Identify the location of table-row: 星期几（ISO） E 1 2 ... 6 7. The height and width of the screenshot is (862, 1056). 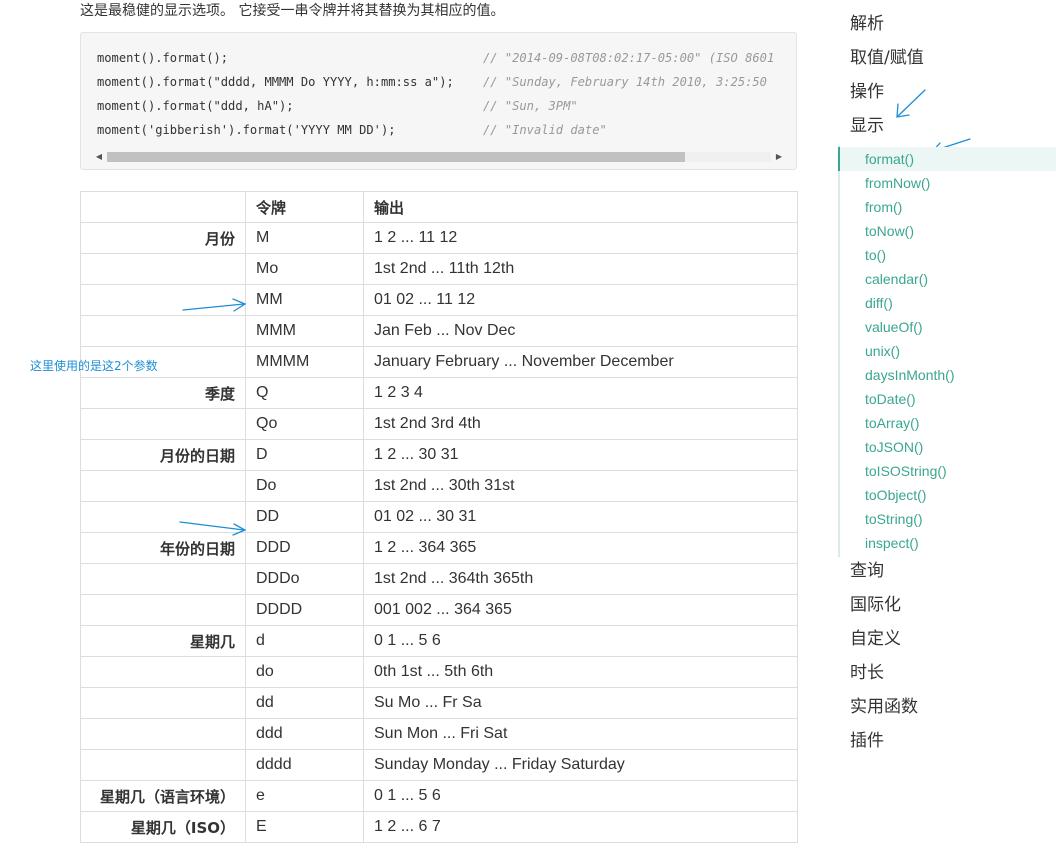
(439, 827).